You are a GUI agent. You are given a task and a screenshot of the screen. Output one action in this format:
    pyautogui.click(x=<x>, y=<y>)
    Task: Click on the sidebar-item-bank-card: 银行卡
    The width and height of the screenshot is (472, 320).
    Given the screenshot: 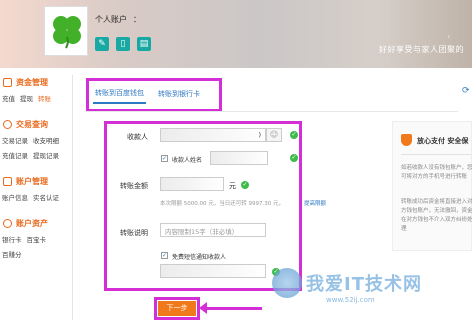 What is the action you would take?
    pyautogui.click(x=12, y=239)
    